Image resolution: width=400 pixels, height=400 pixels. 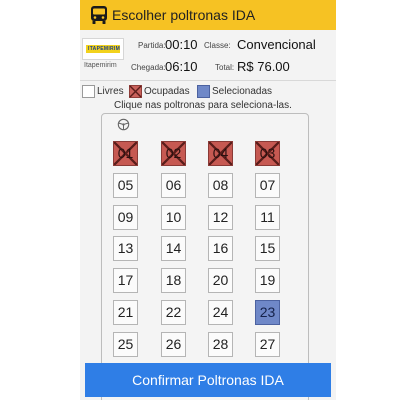 I want to click on legend-occupied-swatch, so click(x=135, y=91).